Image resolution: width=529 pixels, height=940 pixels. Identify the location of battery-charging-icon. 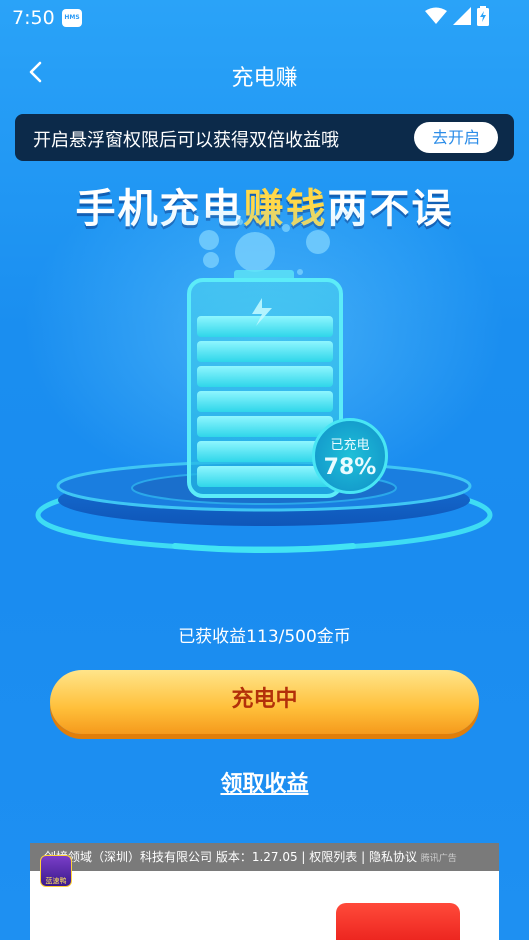
(483, 16).